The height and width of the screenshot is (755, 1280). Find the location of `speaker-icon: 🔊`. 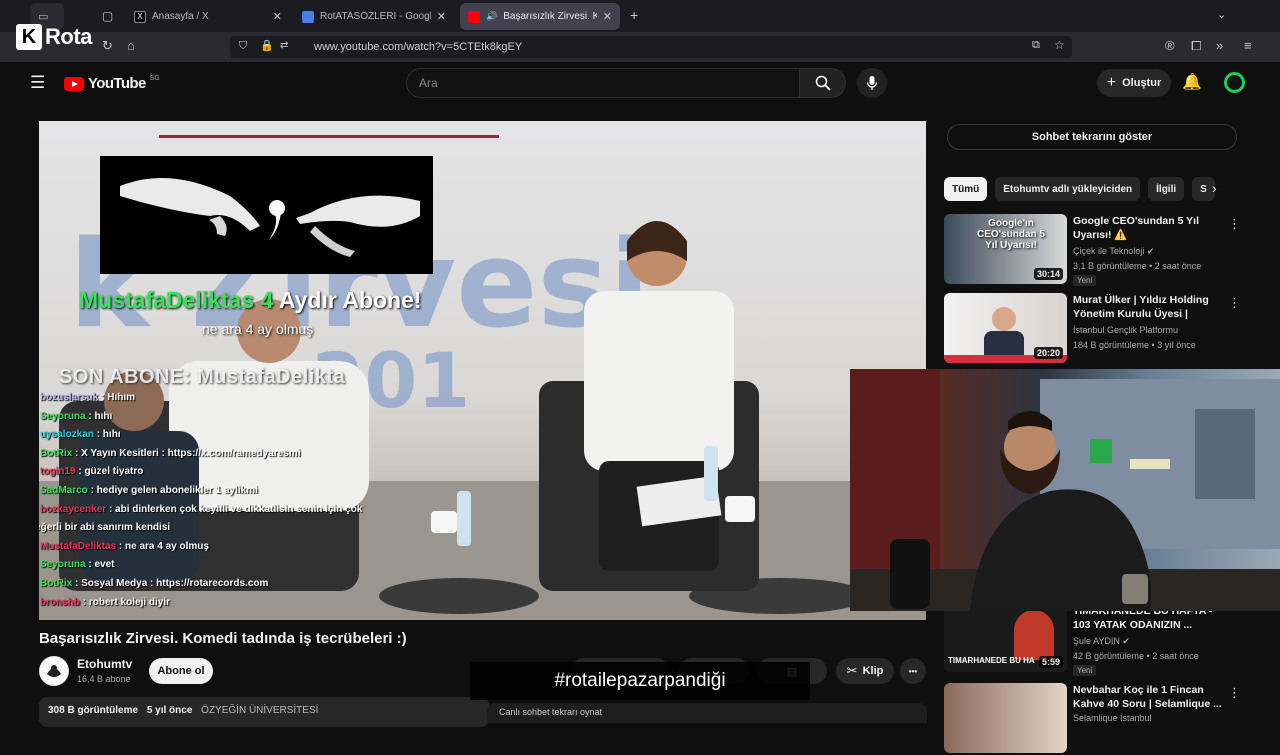

speaker-icon: 🔊 is located at coordinates (491, 16).